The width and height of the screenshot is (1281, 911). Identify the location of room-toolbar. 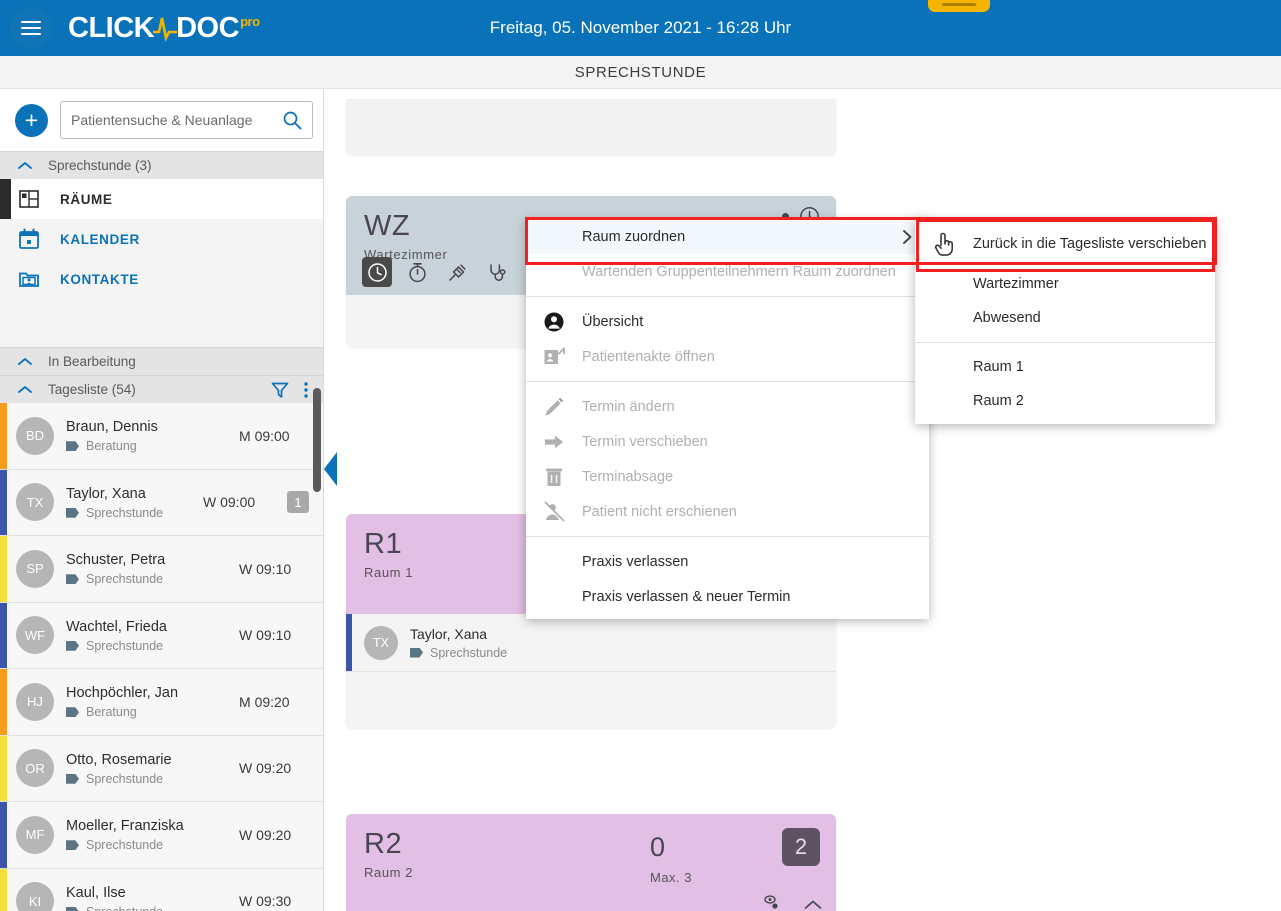
(437, 272).